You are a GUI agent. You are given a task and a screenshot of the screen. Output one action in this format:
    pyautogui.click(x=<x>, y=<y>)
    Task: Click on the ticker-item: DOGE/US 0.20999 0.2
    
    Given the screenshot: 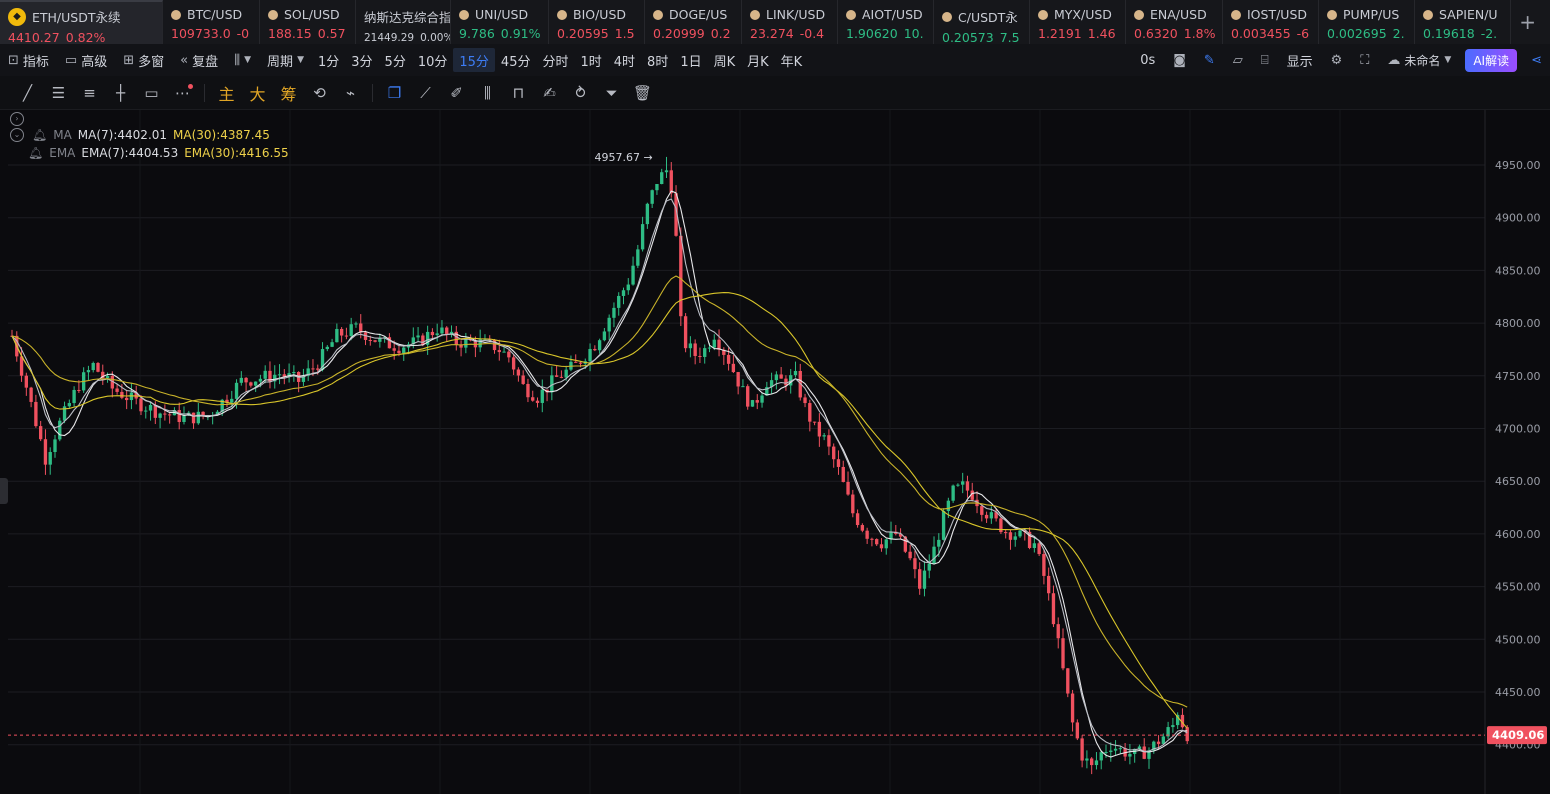 What is the action you would take?
    pyautogui.click(x=693, y=22)
    